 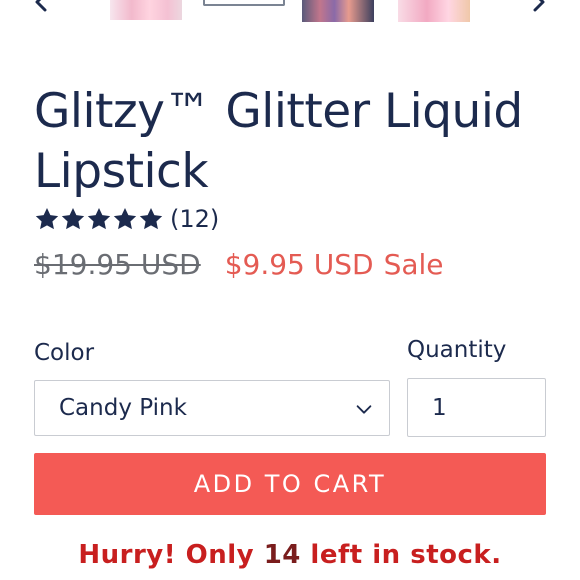 I want to click on color-select: Candy Pink, so click(x=212, y=408).